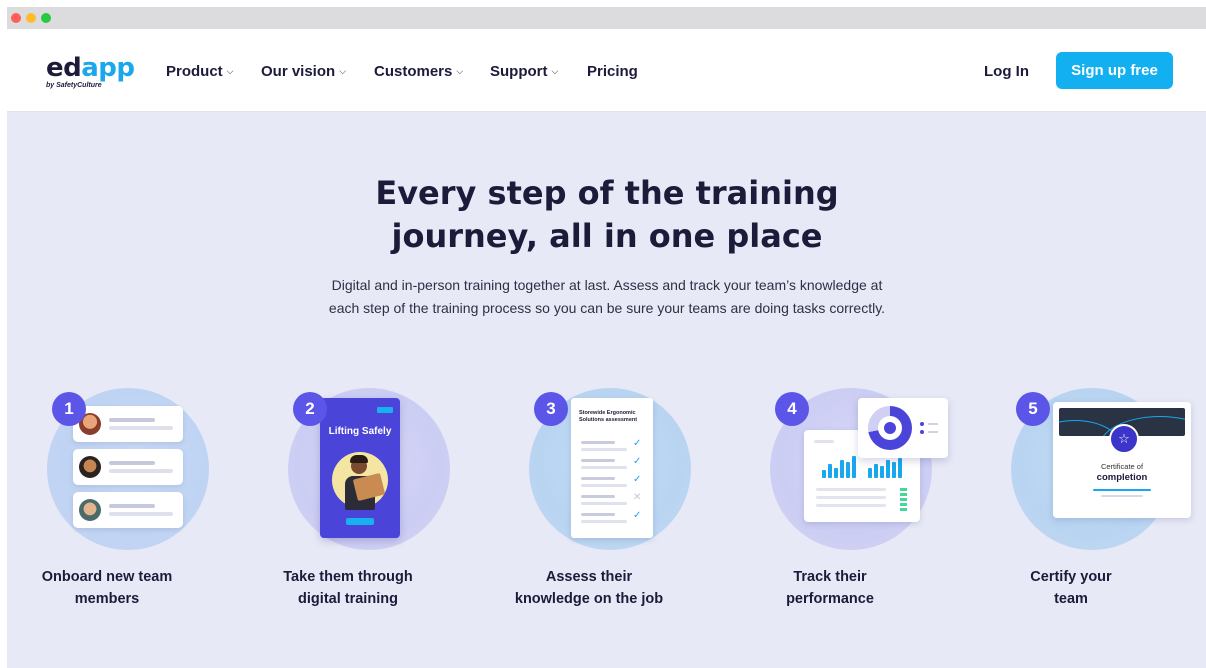 The image size is (1206, 668). What do you see at coordinates (108, 68) in the screenshot?
I see `logo-text-app: app` at bounding box center [108, 68].